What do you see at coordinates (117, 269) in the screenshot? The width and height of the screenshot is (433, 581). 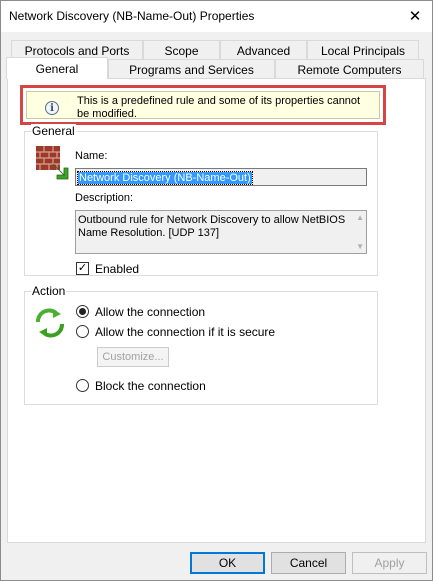 I see `enabled-label: Enabled` at bounding box center [117, 269].